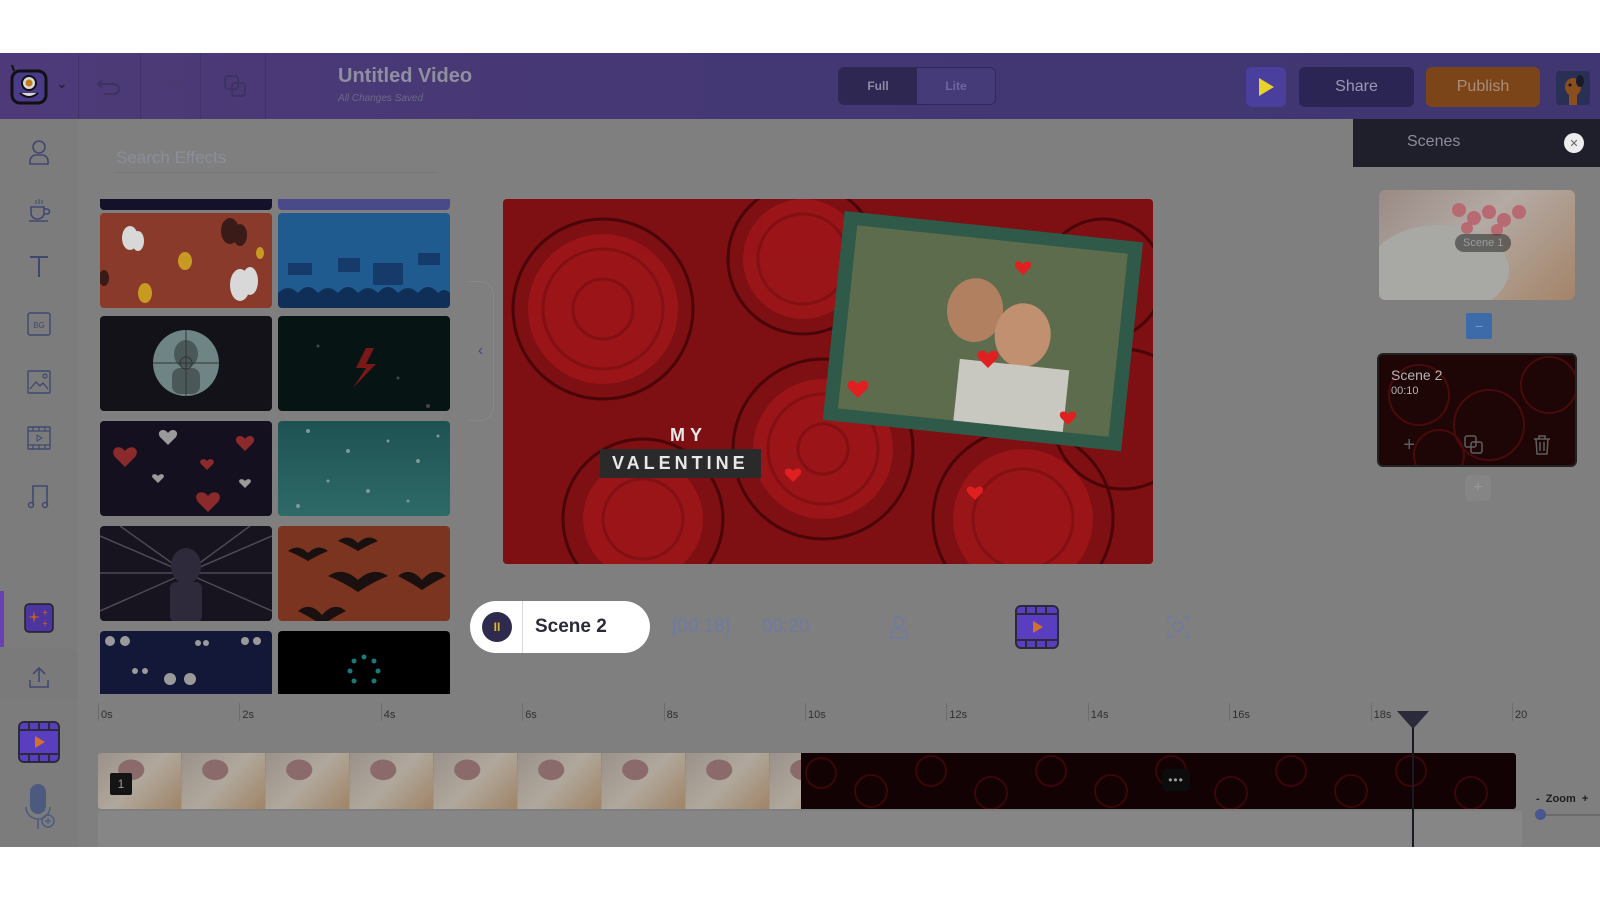  Describe the element at coordinates (571, 626) in the screenshot. I see `current-scene-label: Scene 2` at that location.